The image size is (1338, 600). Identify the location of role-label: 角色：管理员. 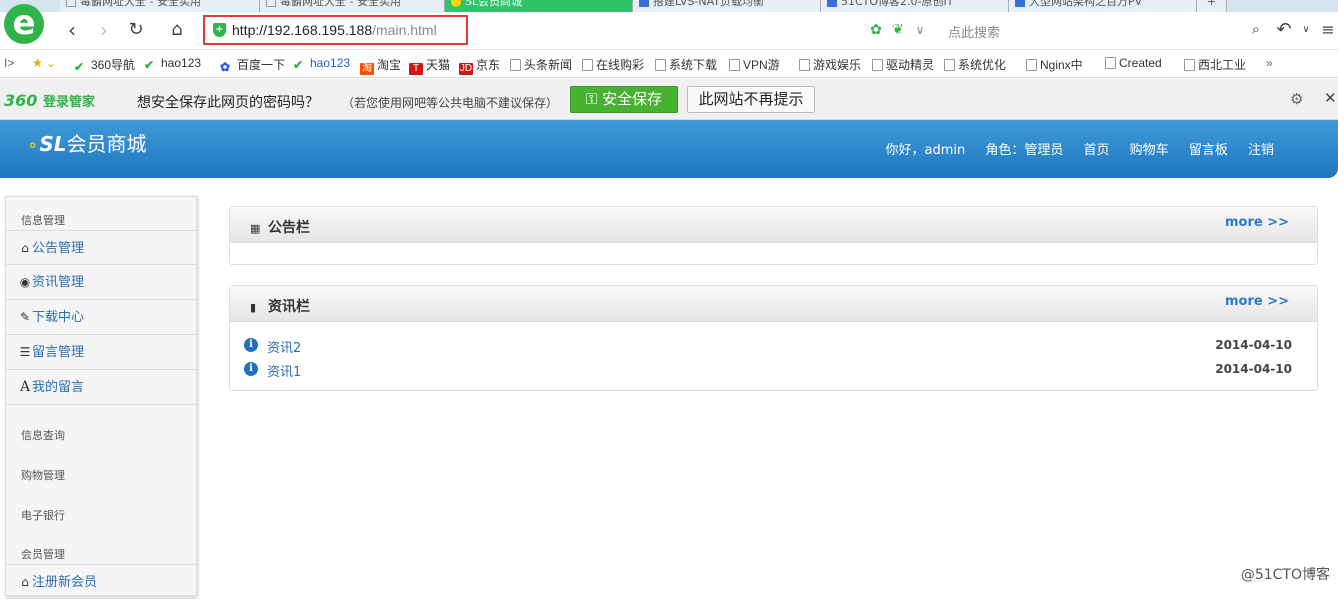
(1024, 150).